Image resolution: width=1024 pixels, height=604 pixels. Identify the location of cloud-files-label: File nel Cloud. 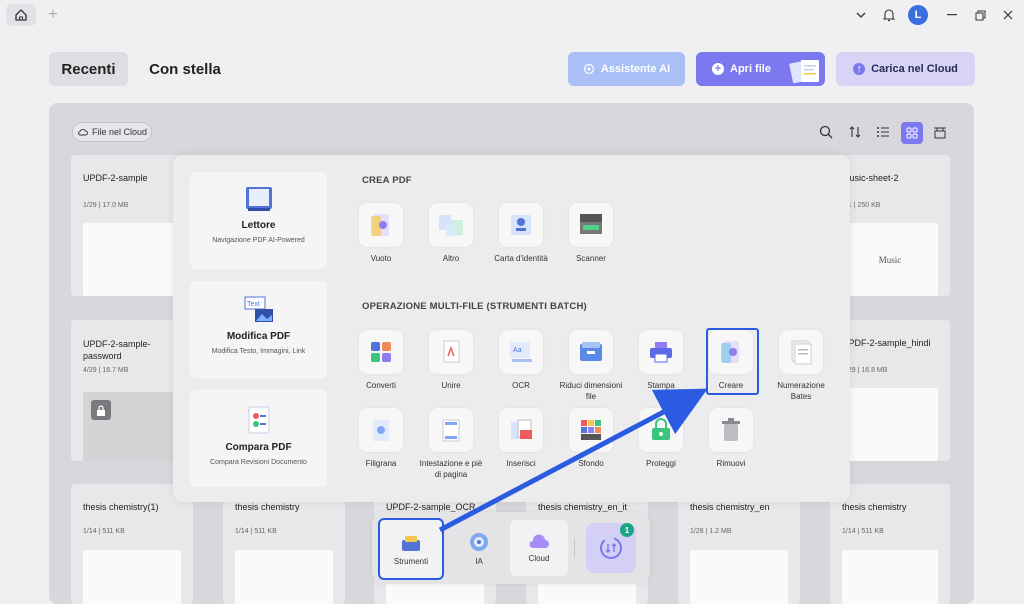
(119, 132).